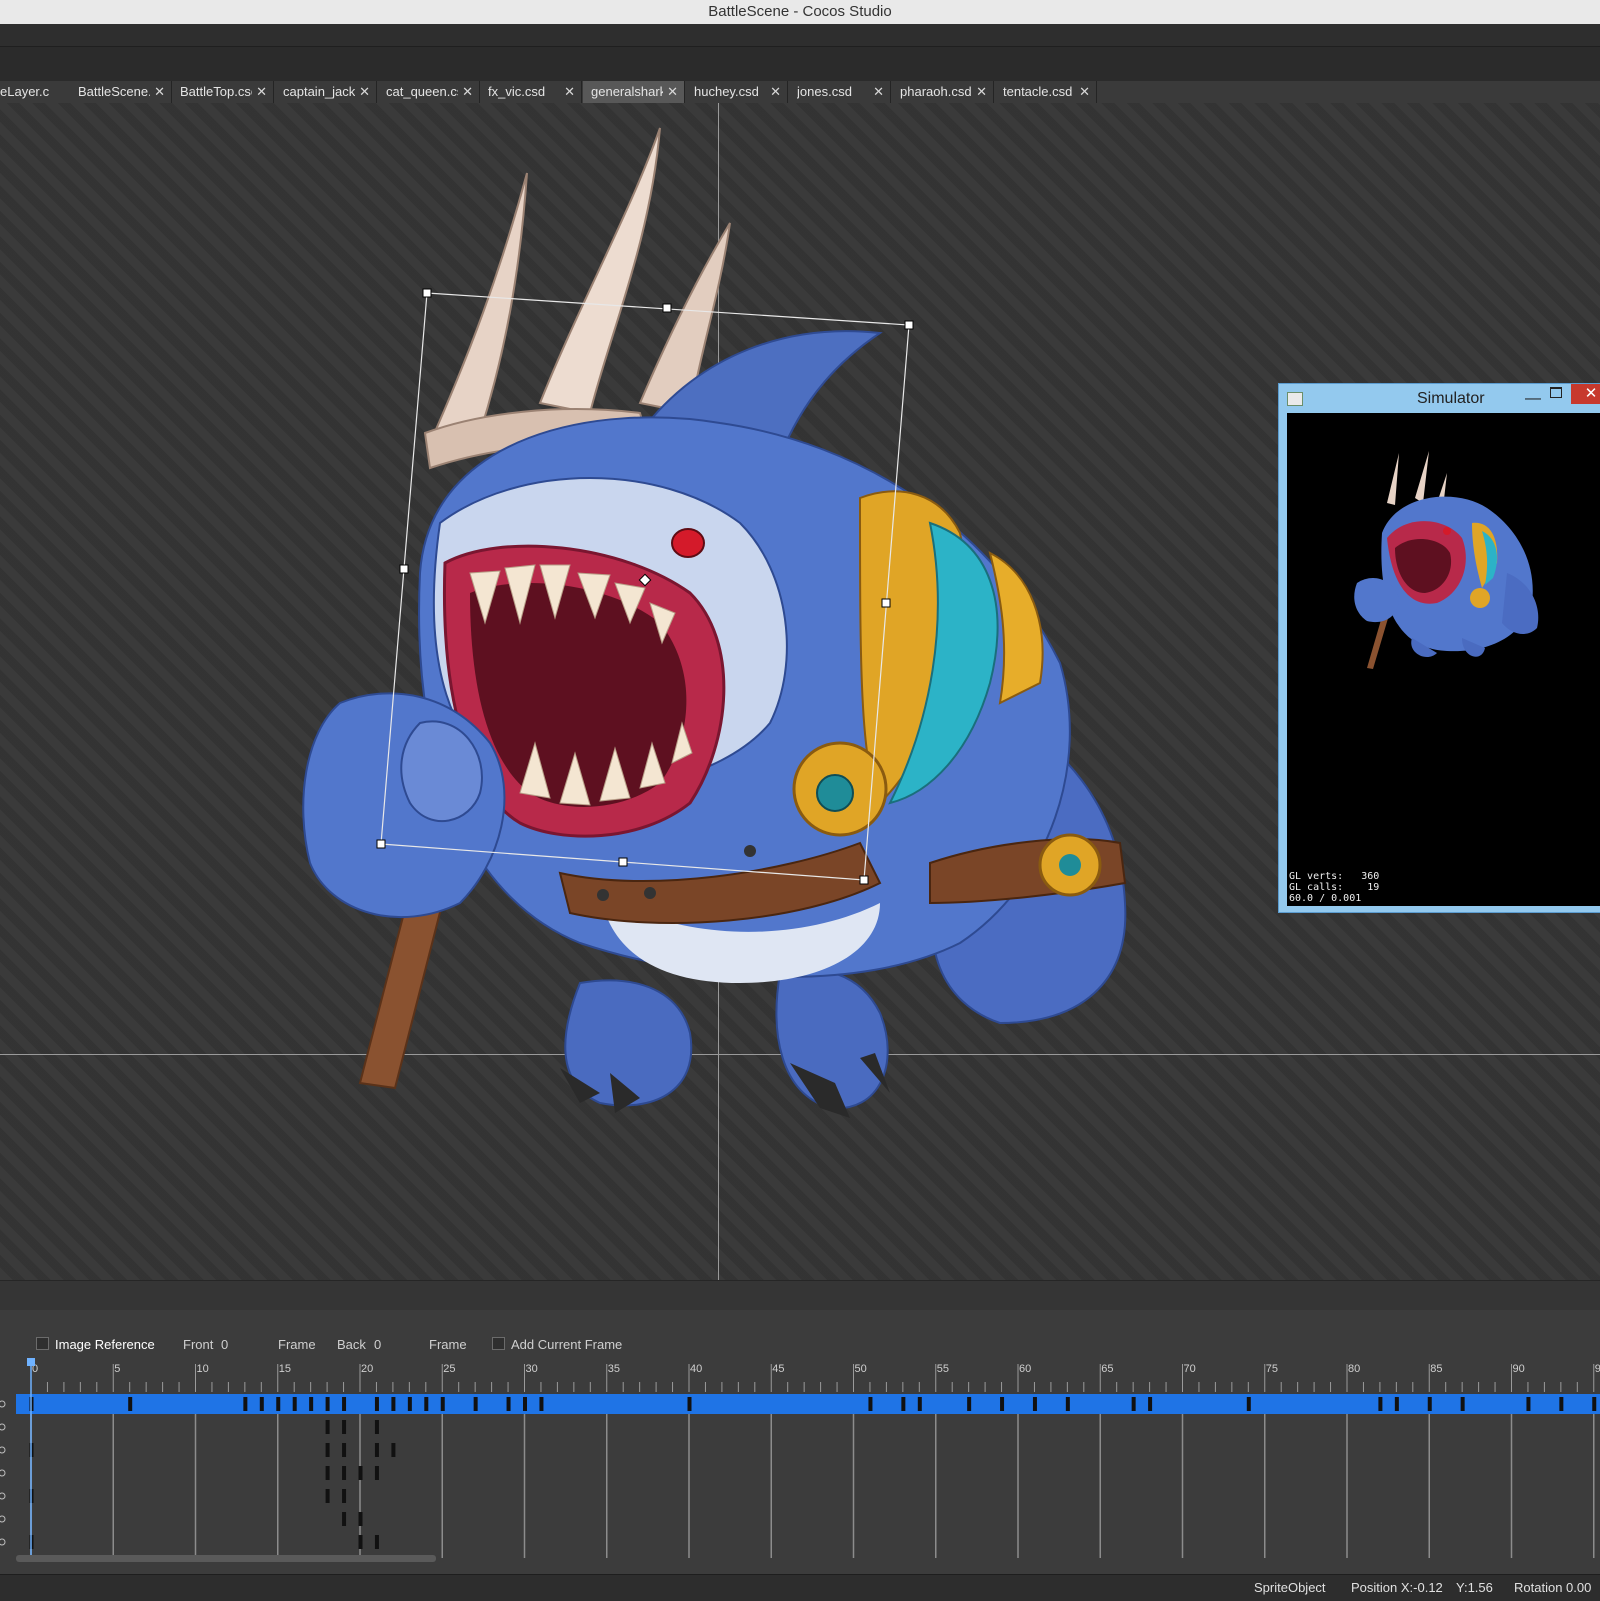  Describe the element at coordinates (216, 91) in the screenshot. I see `tab-label: BattleTop.csc` at that location.